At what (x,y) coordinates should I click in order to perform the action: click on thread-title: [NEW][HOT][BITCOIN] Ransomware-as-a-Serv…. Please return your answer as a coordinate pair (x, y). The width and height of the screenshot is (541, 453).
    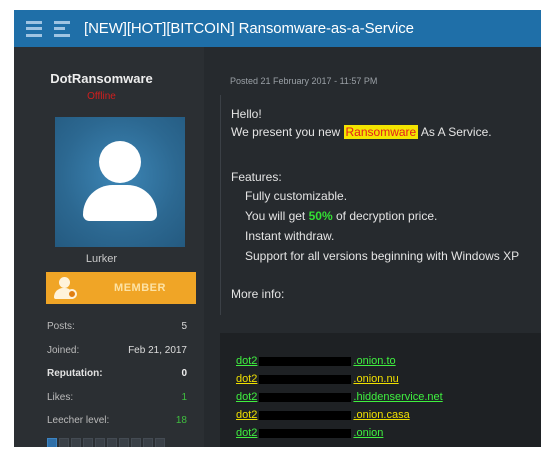
    Looking at the image, I should click on (249, 28).